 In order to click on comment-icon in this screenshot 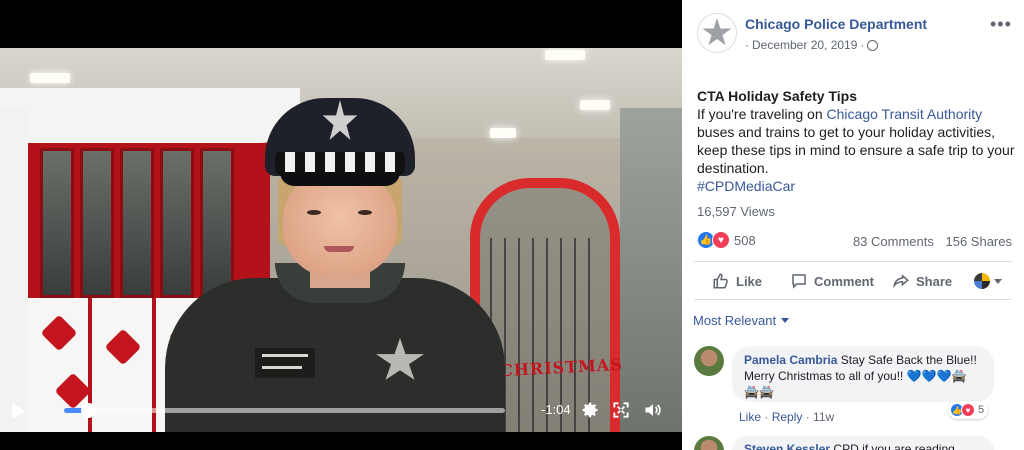, I will do `click(799, 281)`.